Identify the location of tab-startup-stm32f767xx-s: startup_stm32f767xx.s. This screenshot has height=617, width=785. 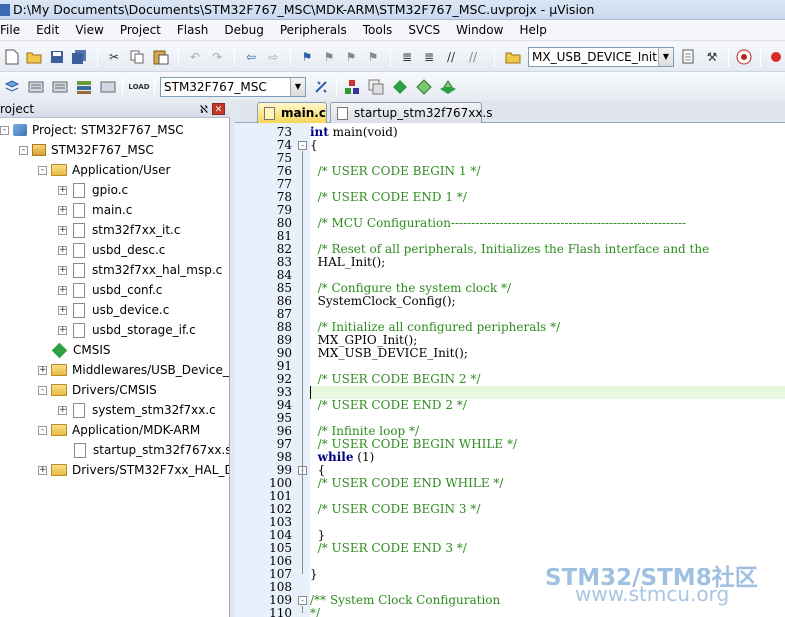
(411, 112).